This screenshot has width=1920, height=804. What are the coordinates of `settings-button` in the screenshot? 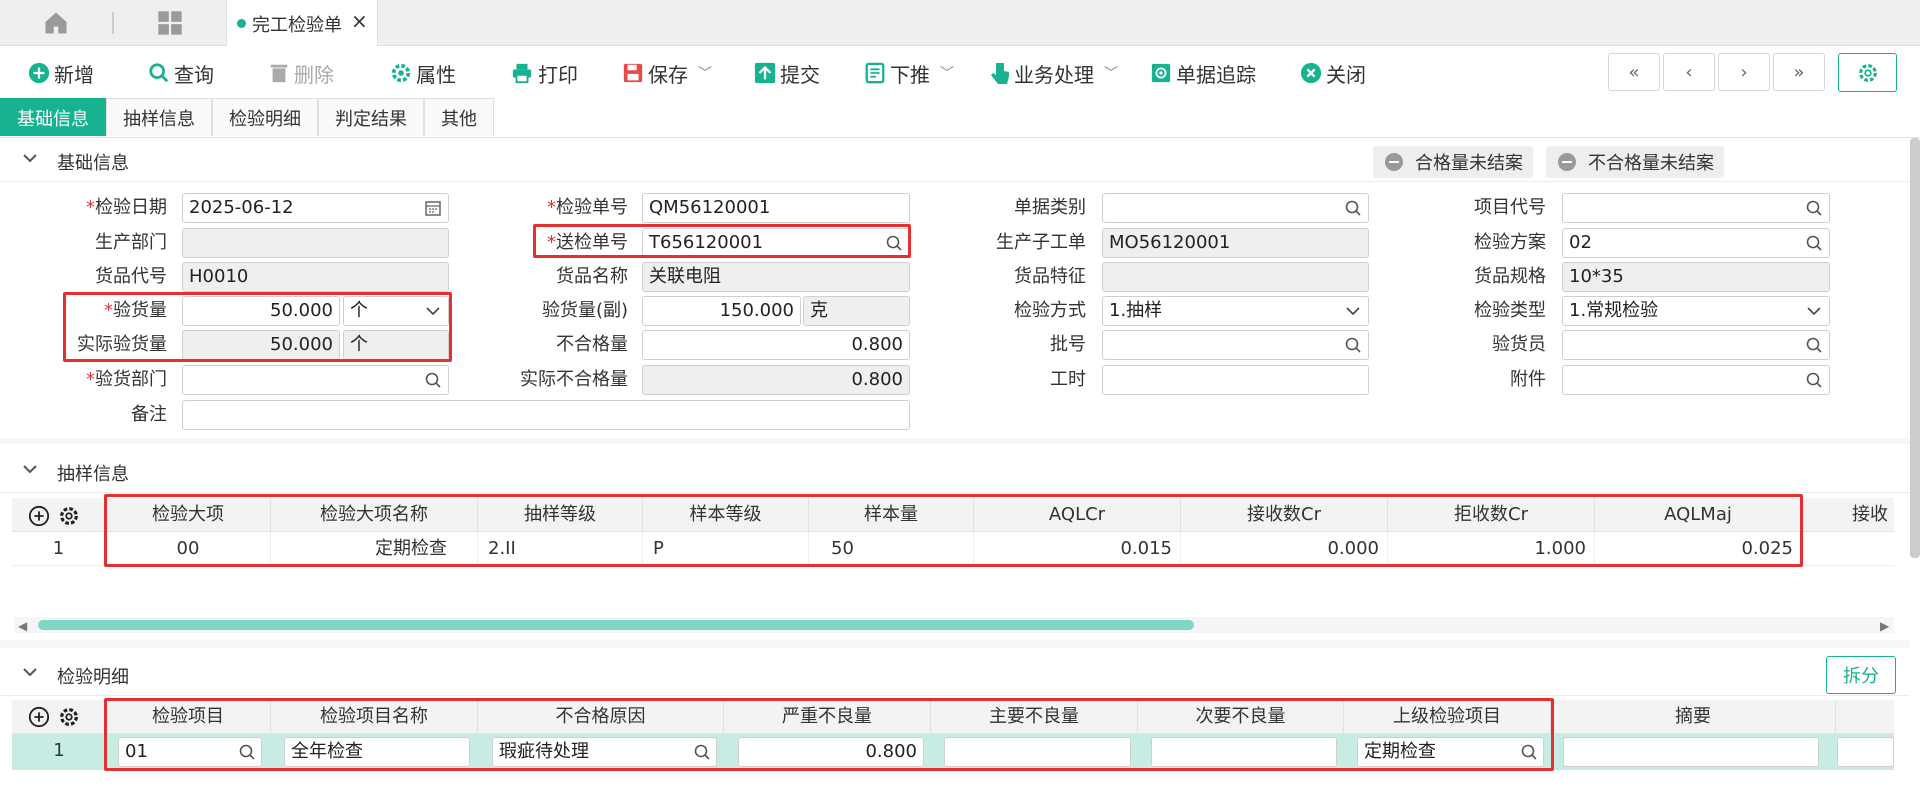 It's located at (1867, 72).